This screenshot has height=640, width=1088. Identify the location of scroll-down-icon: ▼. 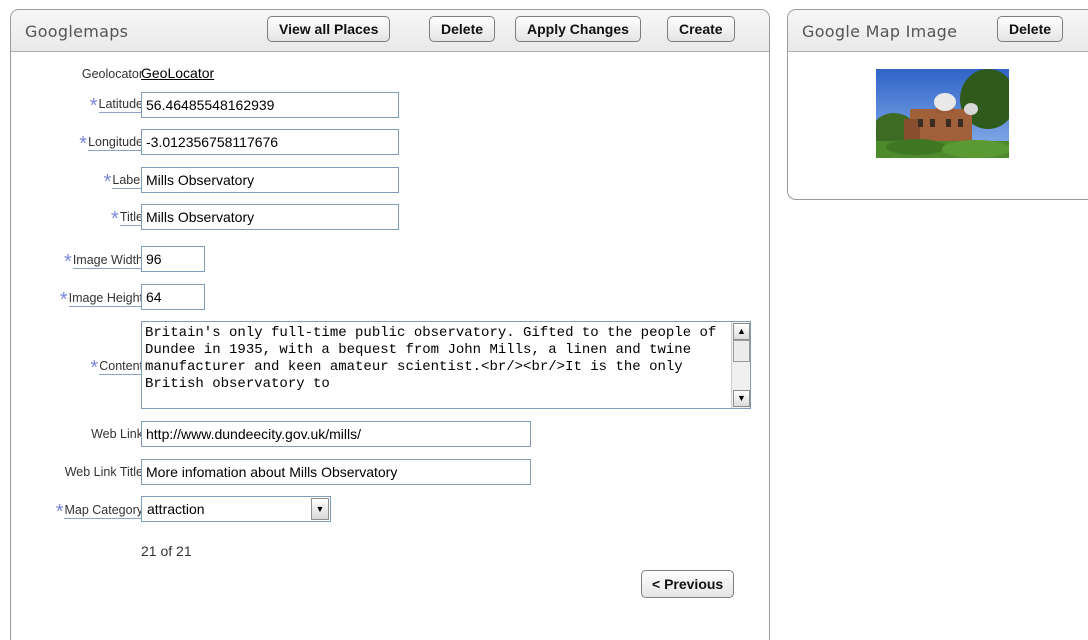
(741, 398).